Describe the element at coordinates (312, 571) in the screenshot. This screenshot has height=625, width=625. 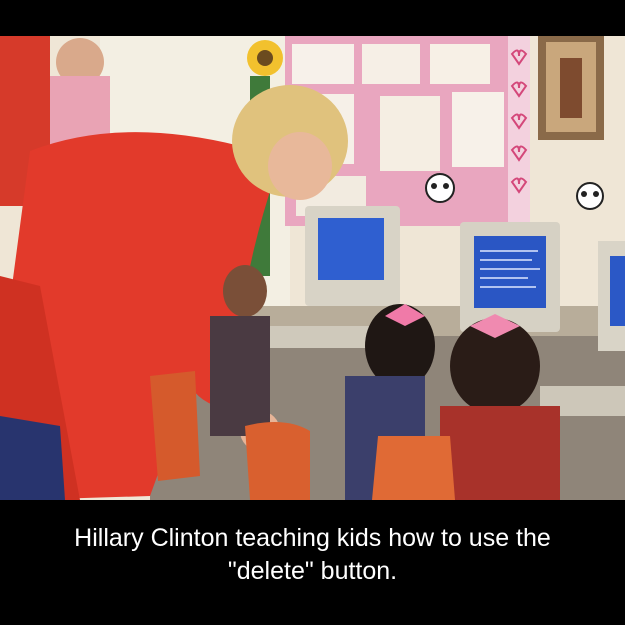
I see `caption-line-2: "delete" button.` at that location.